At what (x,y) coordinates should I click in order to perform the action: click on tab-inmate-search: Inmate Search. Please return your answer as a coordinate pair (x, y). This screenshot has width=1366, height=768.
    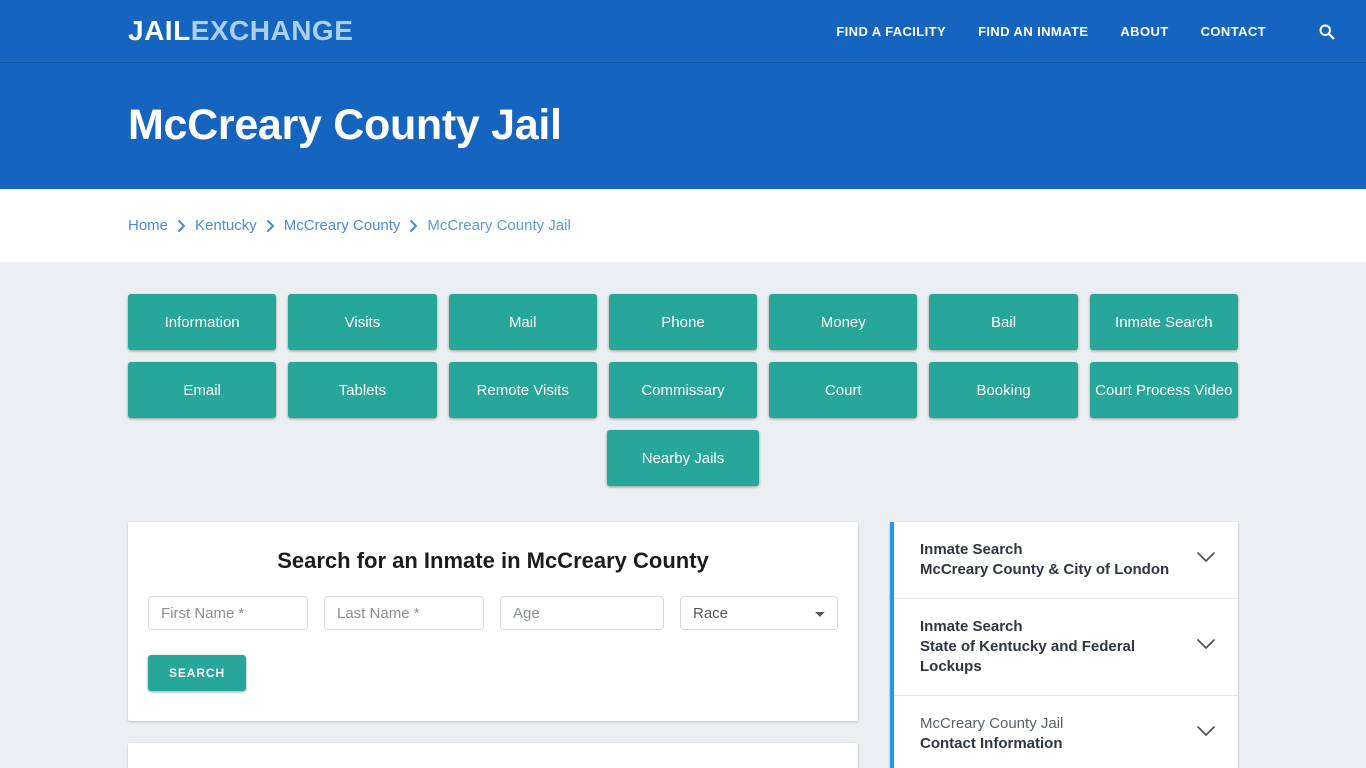
    Looking at the image, I should click on (1163, 322).